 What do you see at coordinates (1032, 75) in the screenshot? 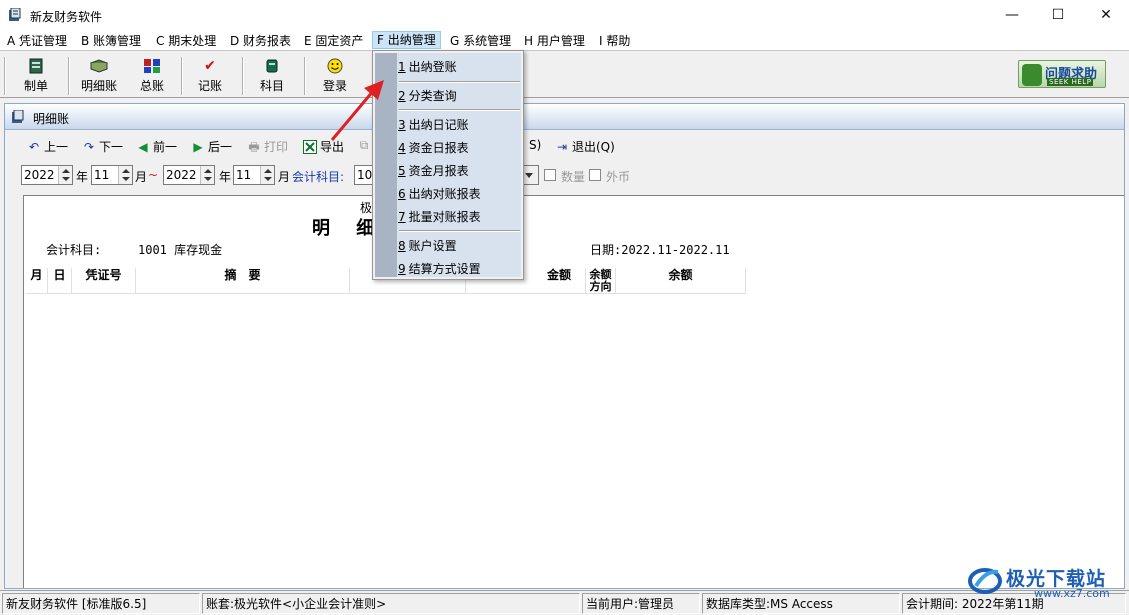
I see `person-icon` at bounding box center [1032, 75].